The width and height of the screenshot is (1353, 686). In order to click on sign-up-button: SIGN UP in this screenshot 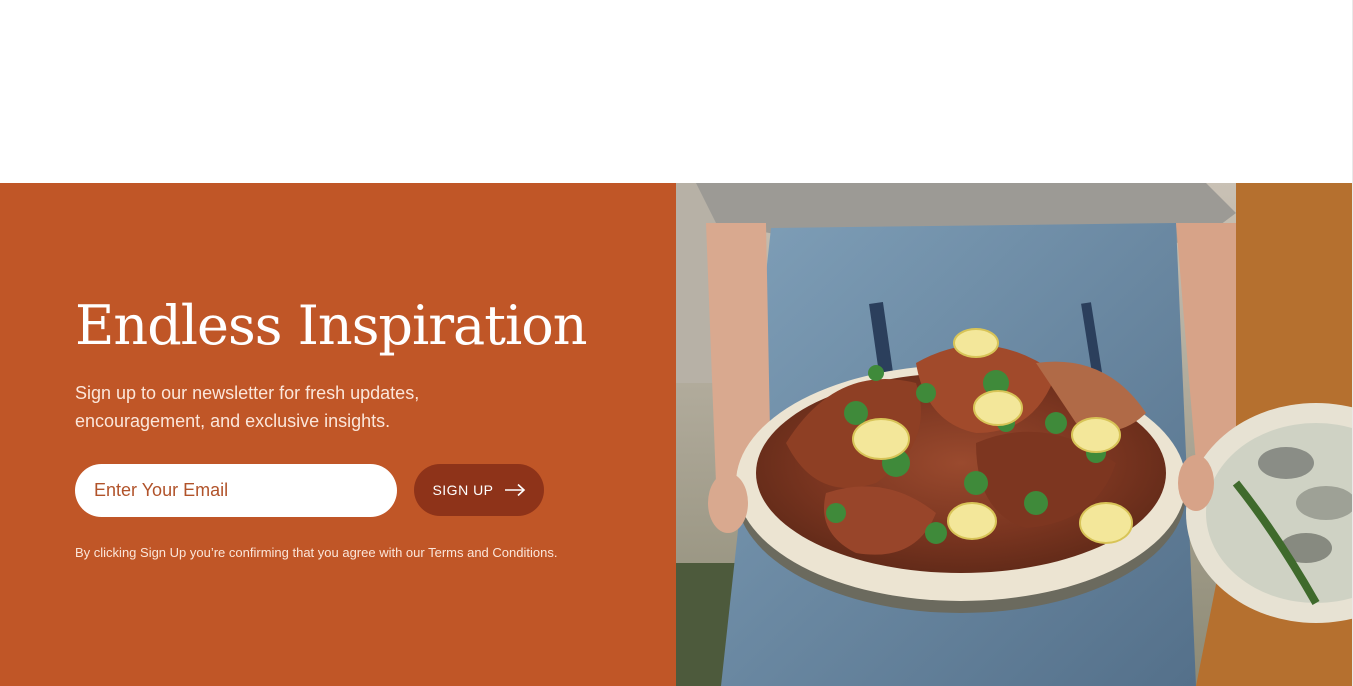, I will do `click(479, 490)`.